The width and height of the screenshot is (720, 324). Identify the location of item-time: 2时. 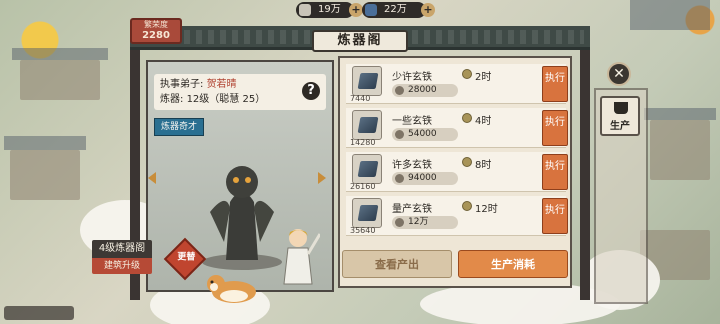
(476, 75).